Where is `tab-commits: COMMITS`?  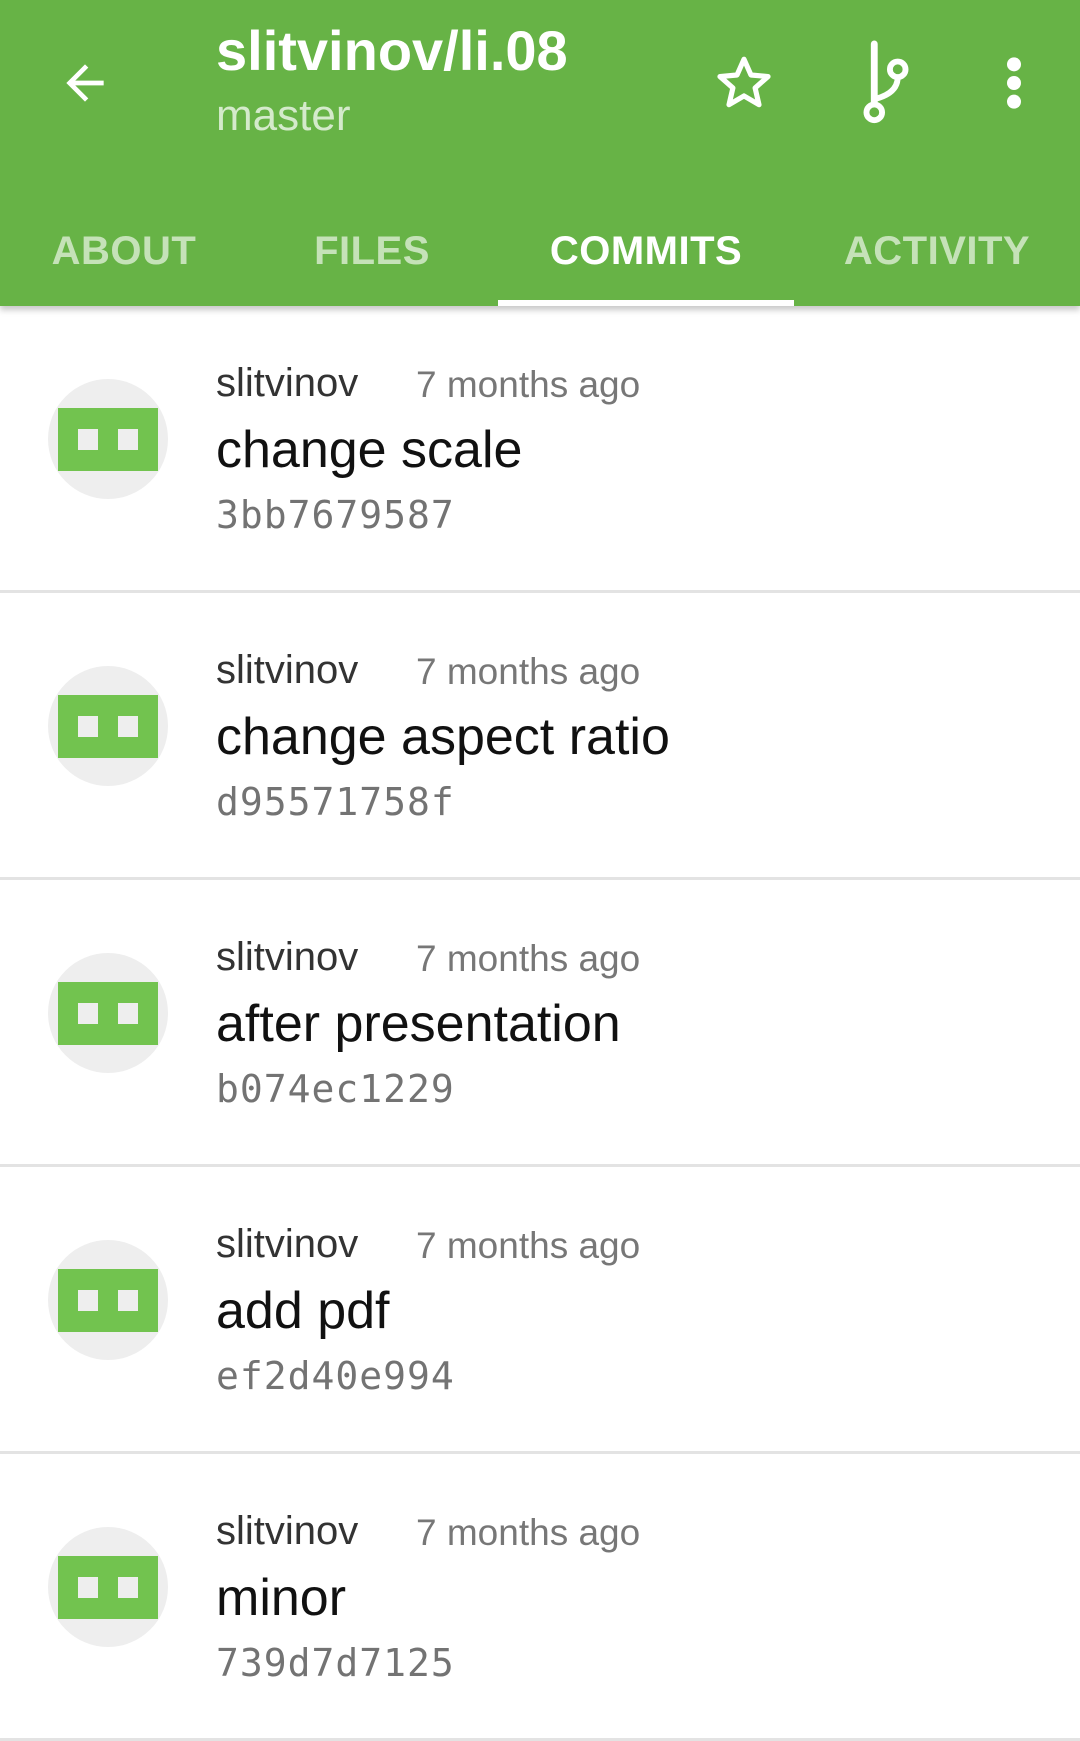
tab-commits: COMMITS is located at coordinates (646, 251).